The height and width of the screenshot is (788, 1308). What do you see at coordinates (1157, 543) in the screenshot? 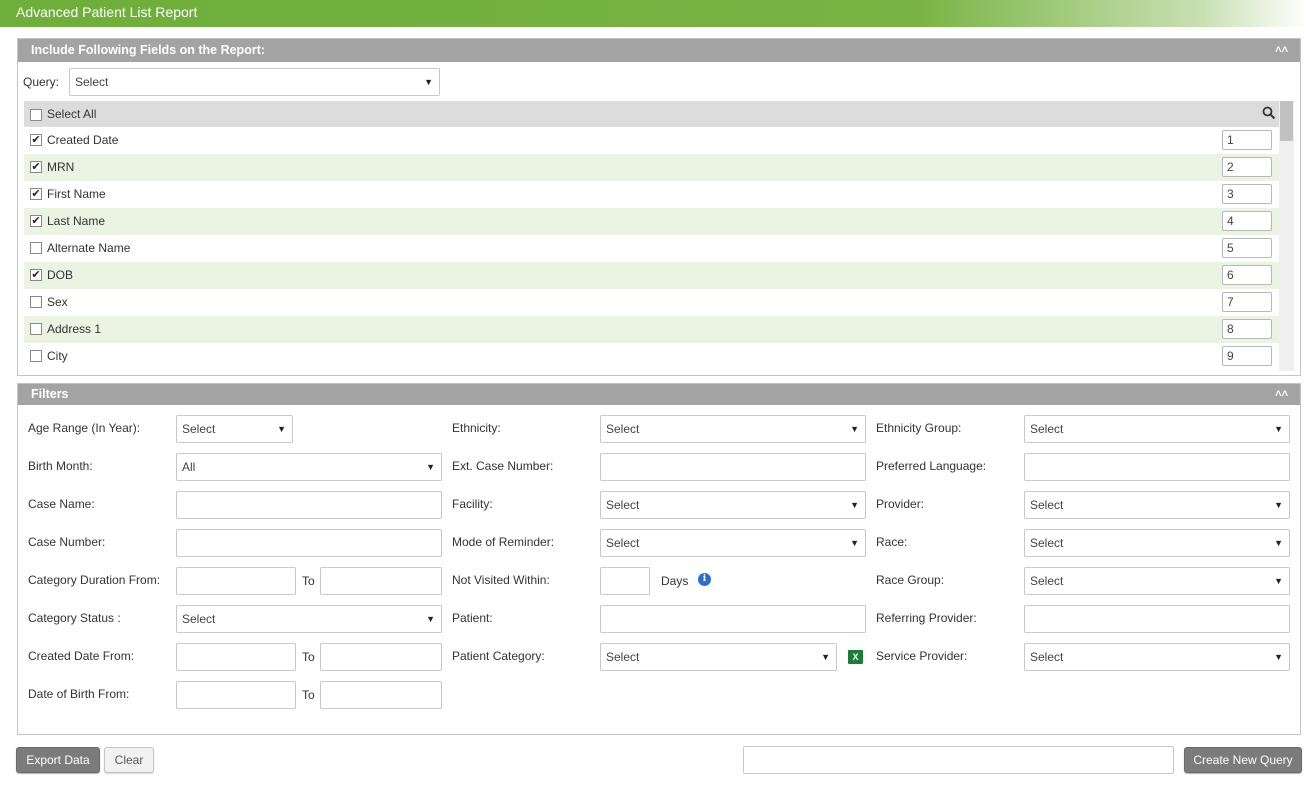
I see `race-select: Select ▼` at bounding box center [1157, 543].